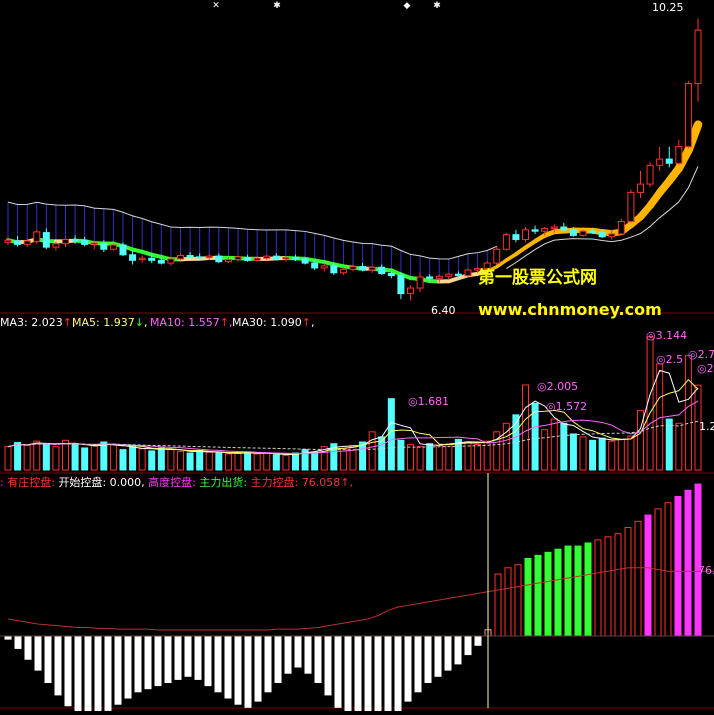  I want to click on ma5-legend: MA5: 1.937↓,, so click(109, 322).